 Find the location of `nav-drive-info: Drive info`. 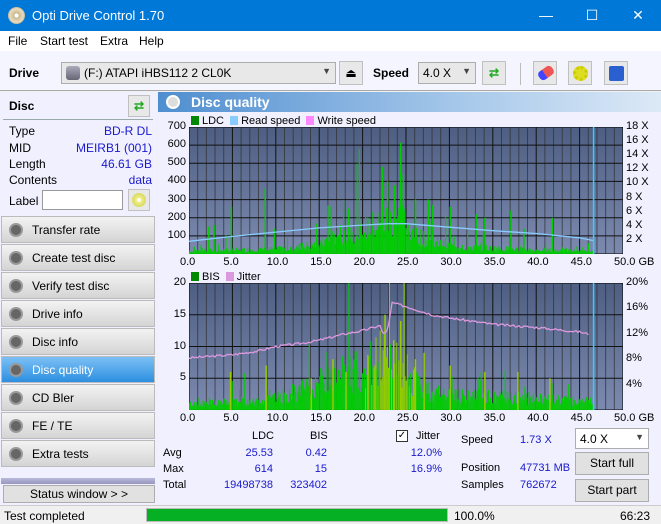

nav-drive-info: Drive info is located at coordinates (78, 313).